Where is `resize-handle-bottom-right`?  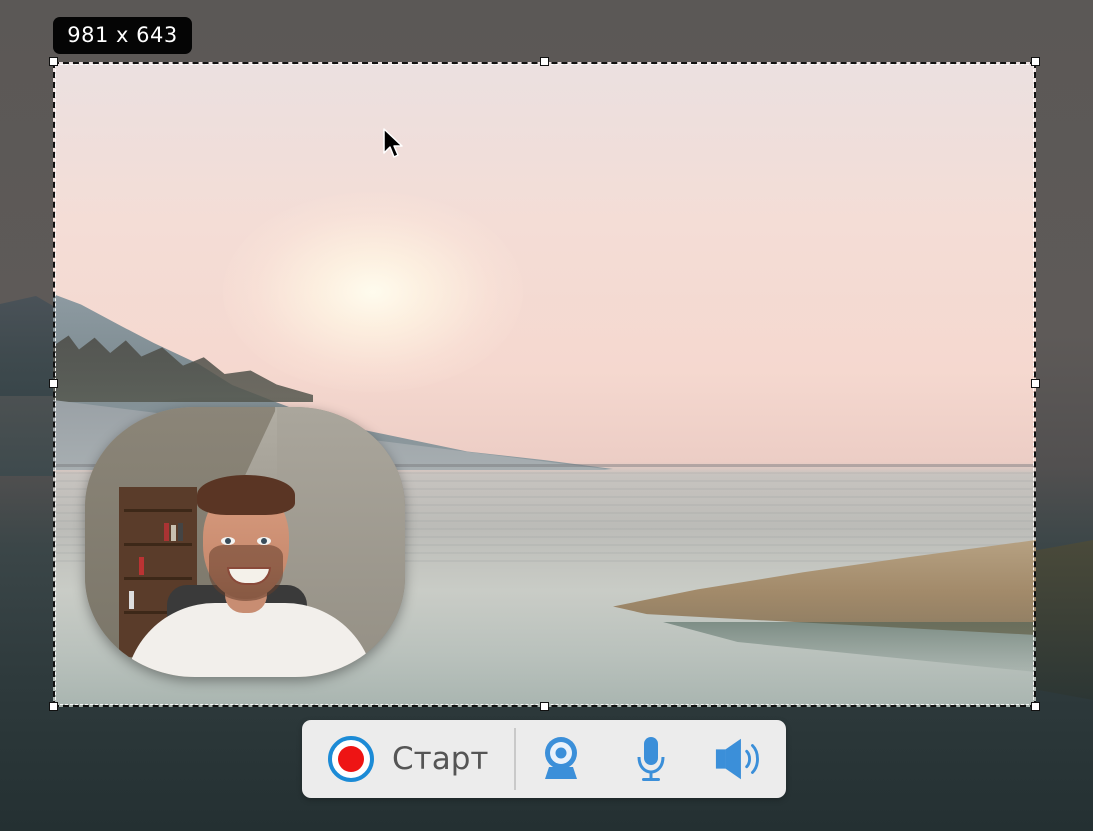
resize-handle-bottom-right is located at coordinates (1035, 706).